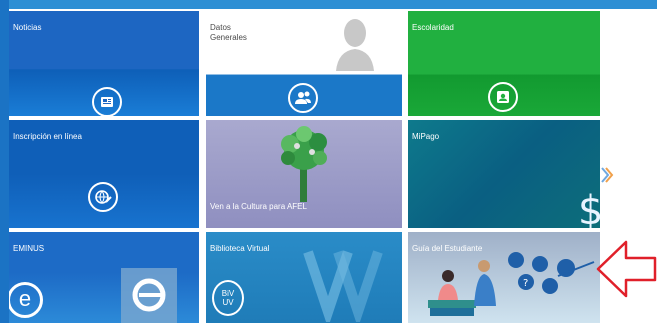 The width and height of the screenshot is (657, 323). I want to click on users-icon, so click(303, 98).